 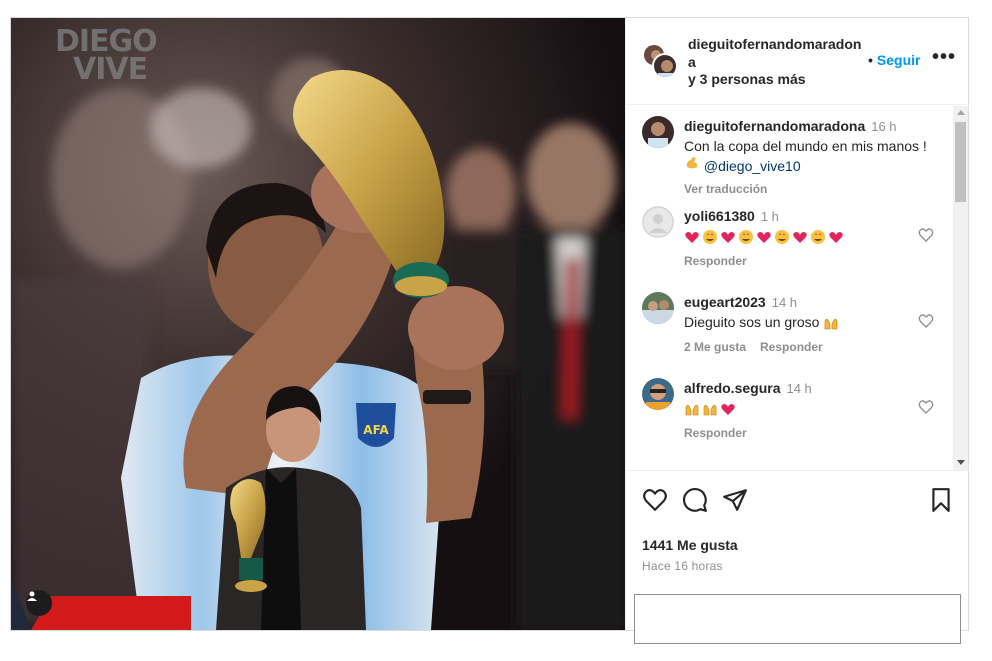 What do you see at coordinates (797, 557) in the screenshot?
I see `post-footer: 1441 Me gusta Hace 16 horas` at bounding box center [797, 557].